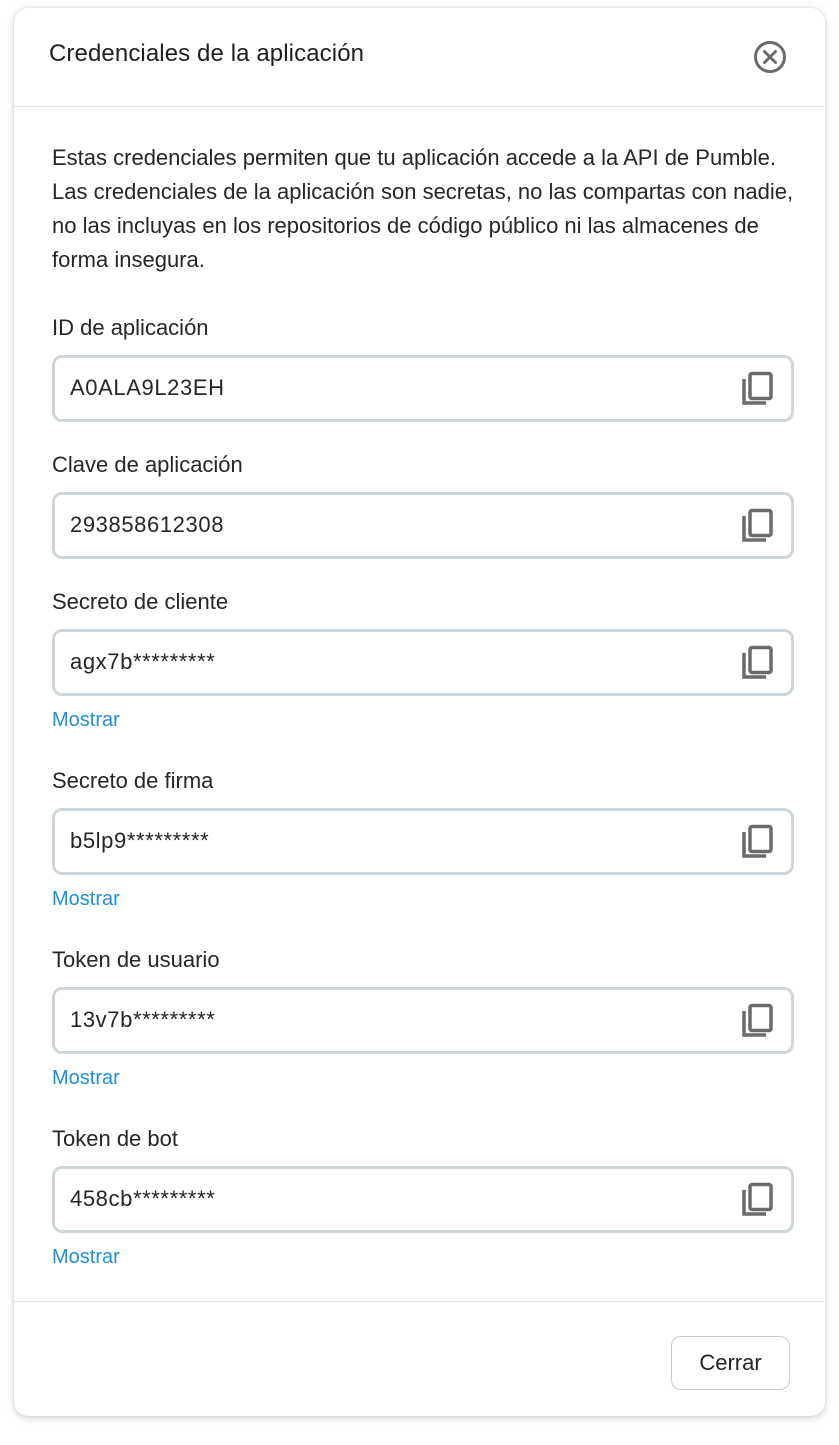  Describe the element at coordinates (142, 1020) in the screenshot. I see `user-token-value: 13v7b*********` at that location.